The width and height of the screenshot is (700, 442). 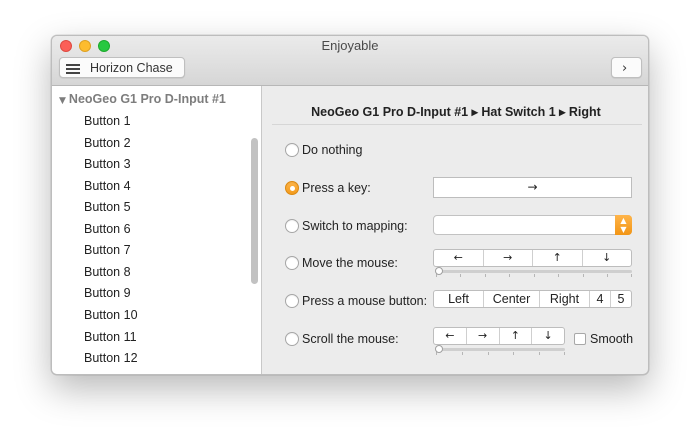 What do you see at coordinates (600, 299) in the screenshot?
I see `mouse-button-4: 4` at bounding box center [600, 299].